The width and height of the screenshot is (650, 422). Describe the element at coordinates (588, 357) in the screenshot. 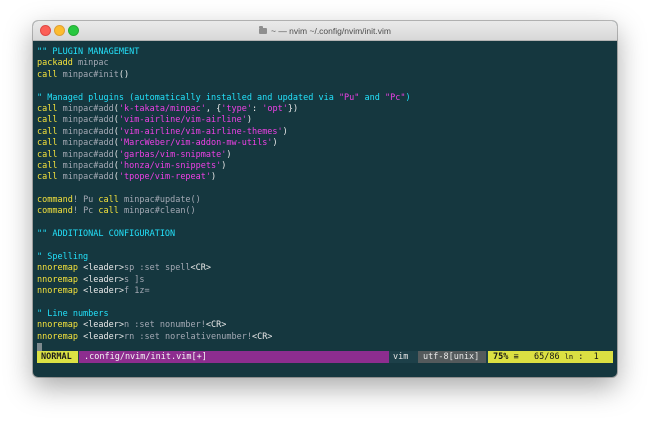

I see `column-position: : 1` at that location.